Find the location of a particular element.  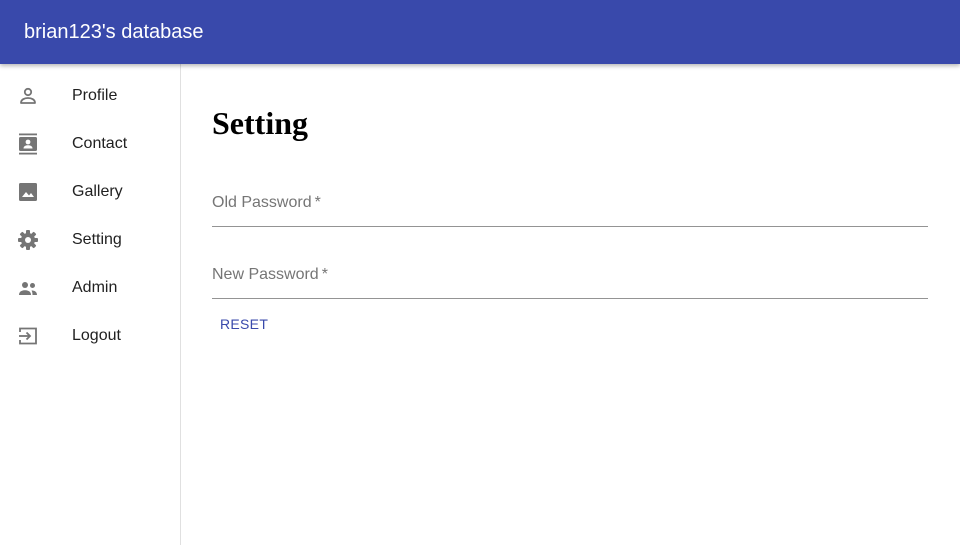

app-bar: brian123's database is located at coordinates (480, 32).